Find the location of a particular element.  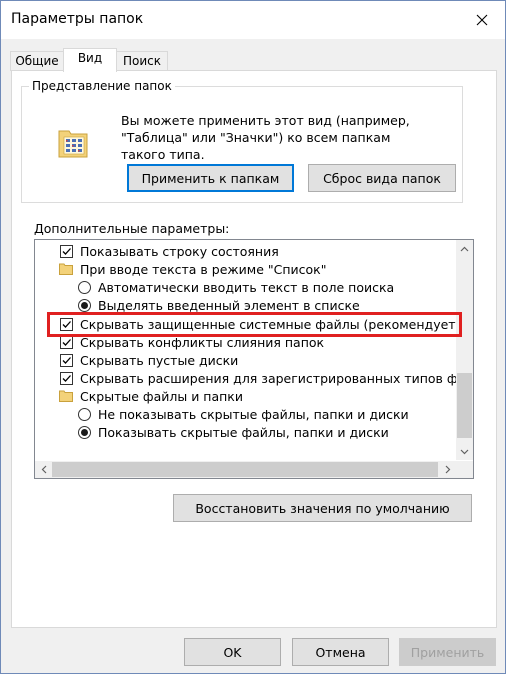

list-item-label: Показывать строку состояния is located at coordinates (179, 251).